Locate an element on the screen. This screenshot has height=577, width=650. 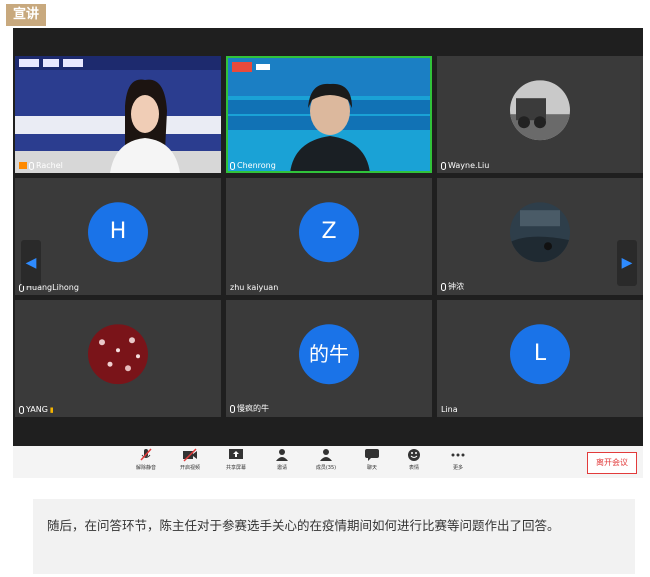
members-button: 成员(35) is located at coordinates (326, 459).